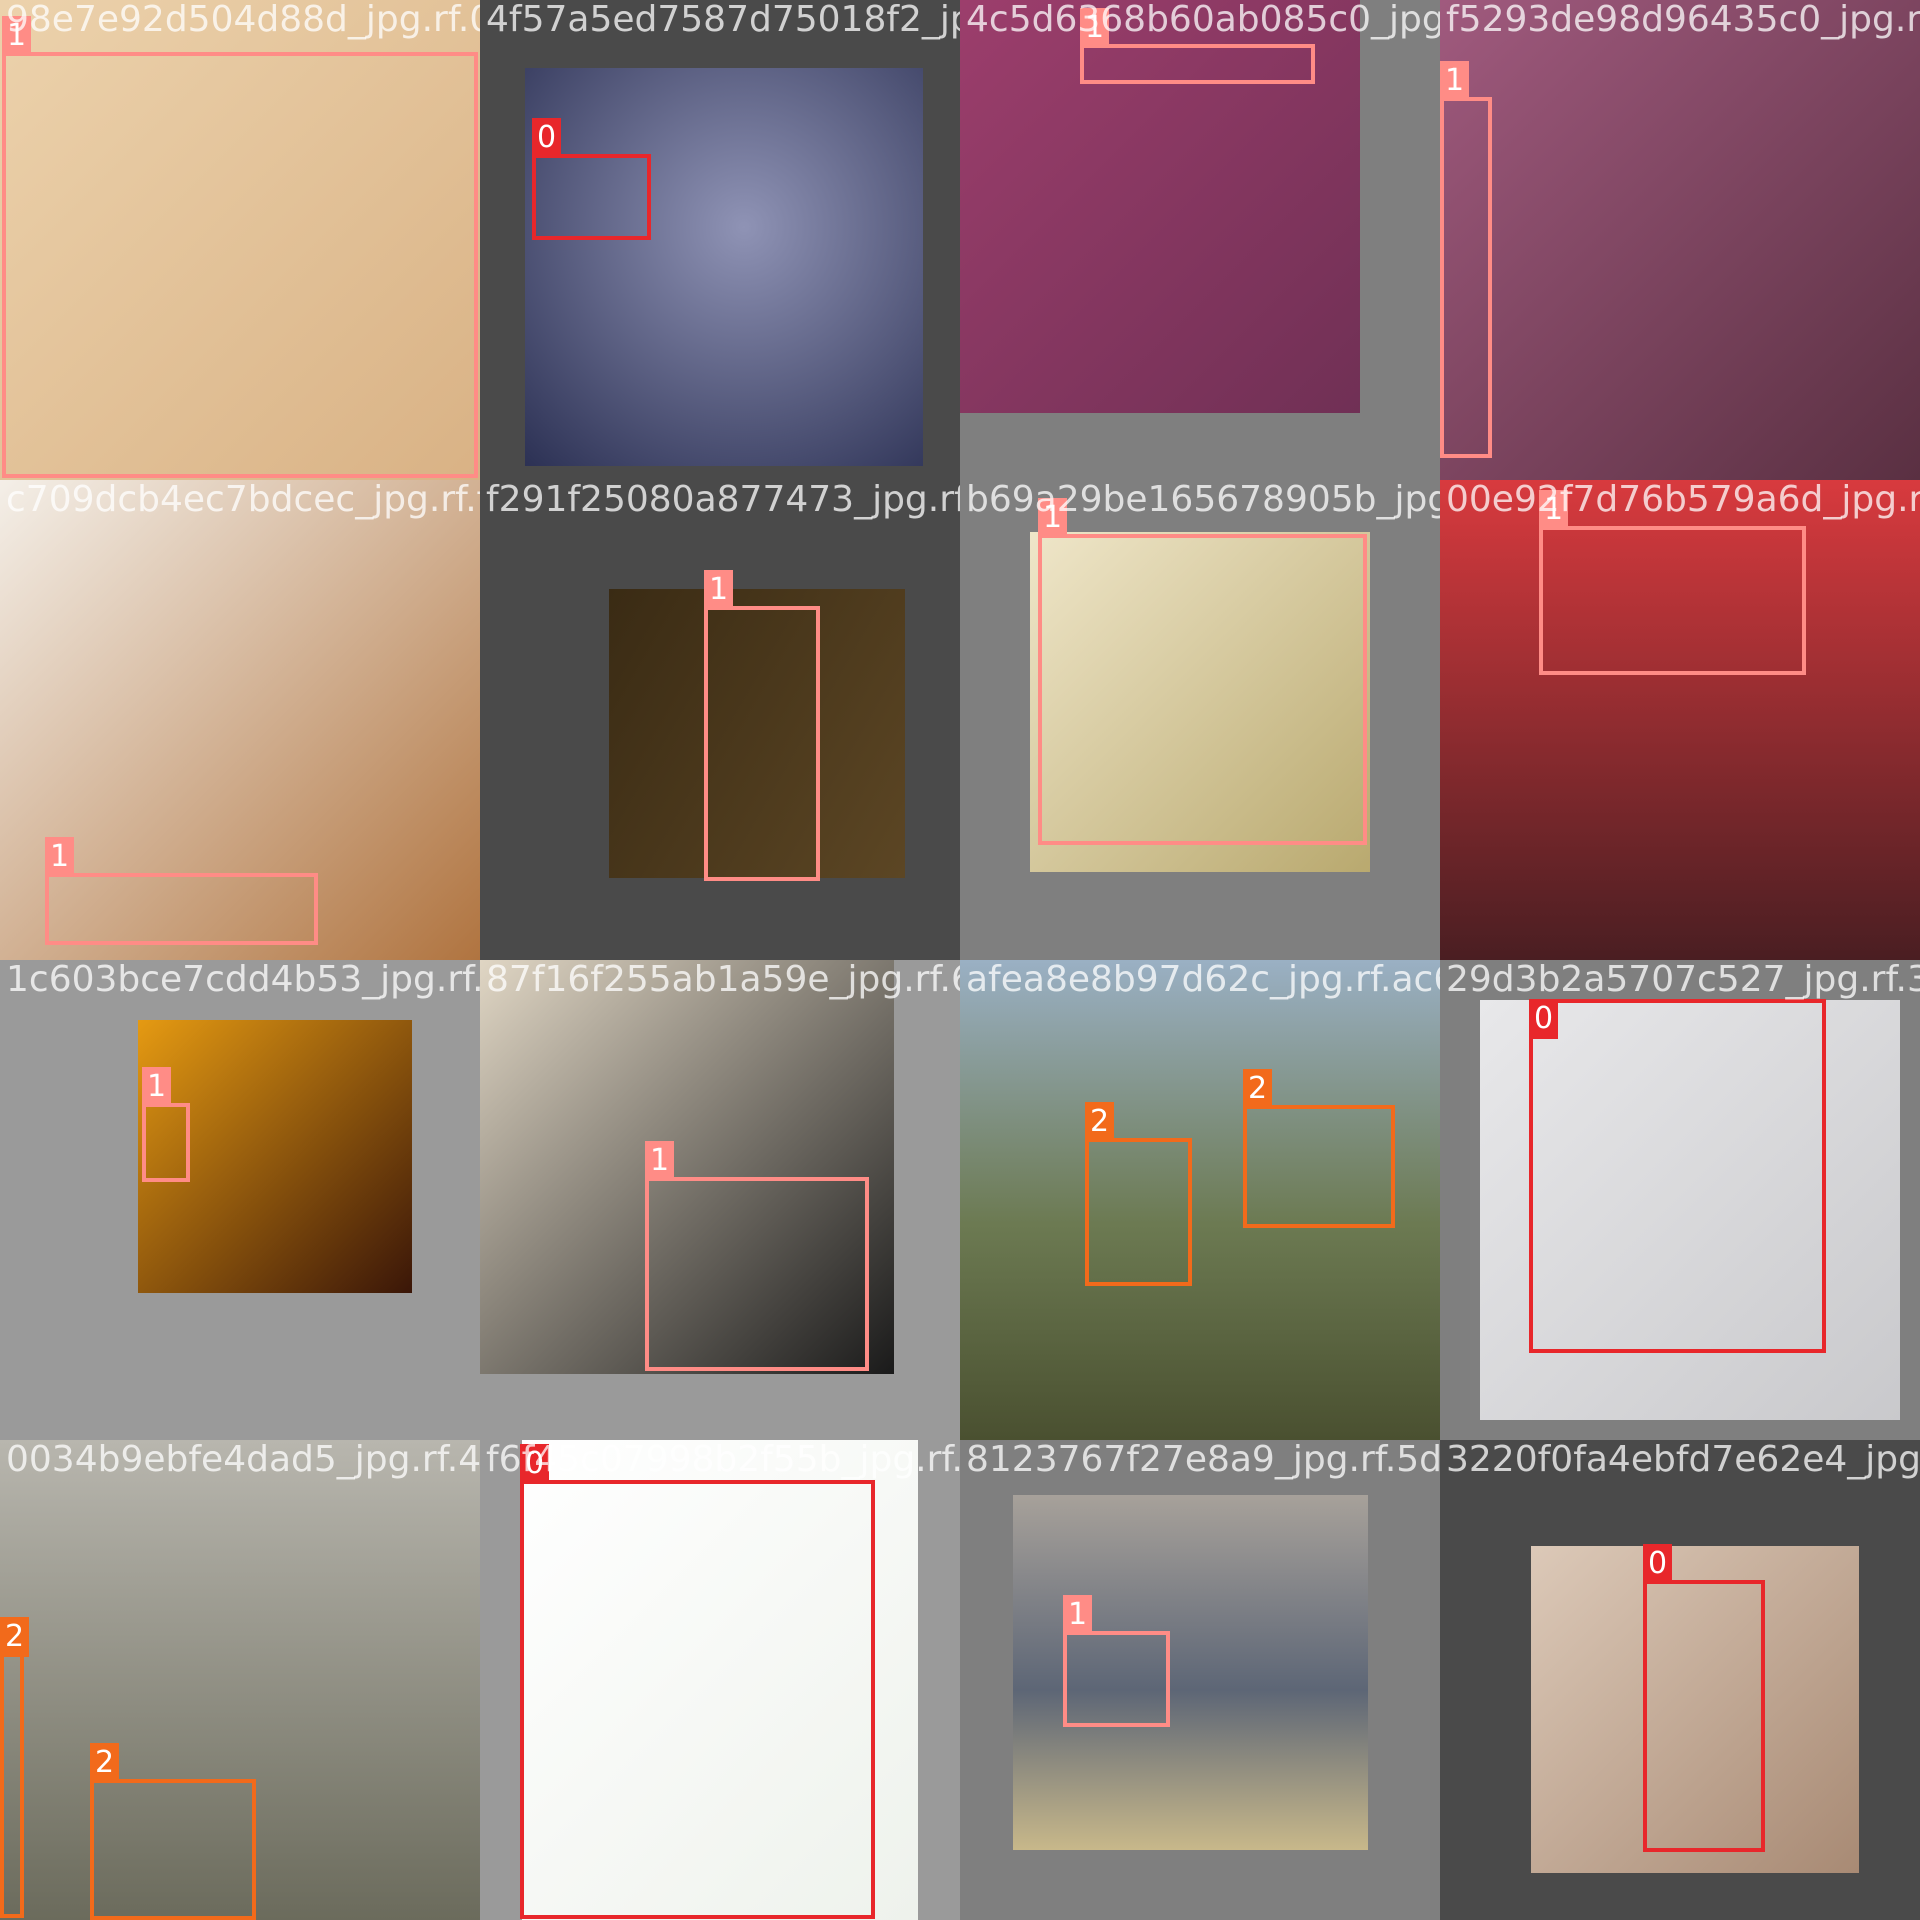 The width and height of the screenshot is (1920, 1920). Describe the element at coordinates (1200, 1680) in the screenshot. I see `mosaic-tile: 1 8123767f27e8a9_jpg.rf.5de` at that location.